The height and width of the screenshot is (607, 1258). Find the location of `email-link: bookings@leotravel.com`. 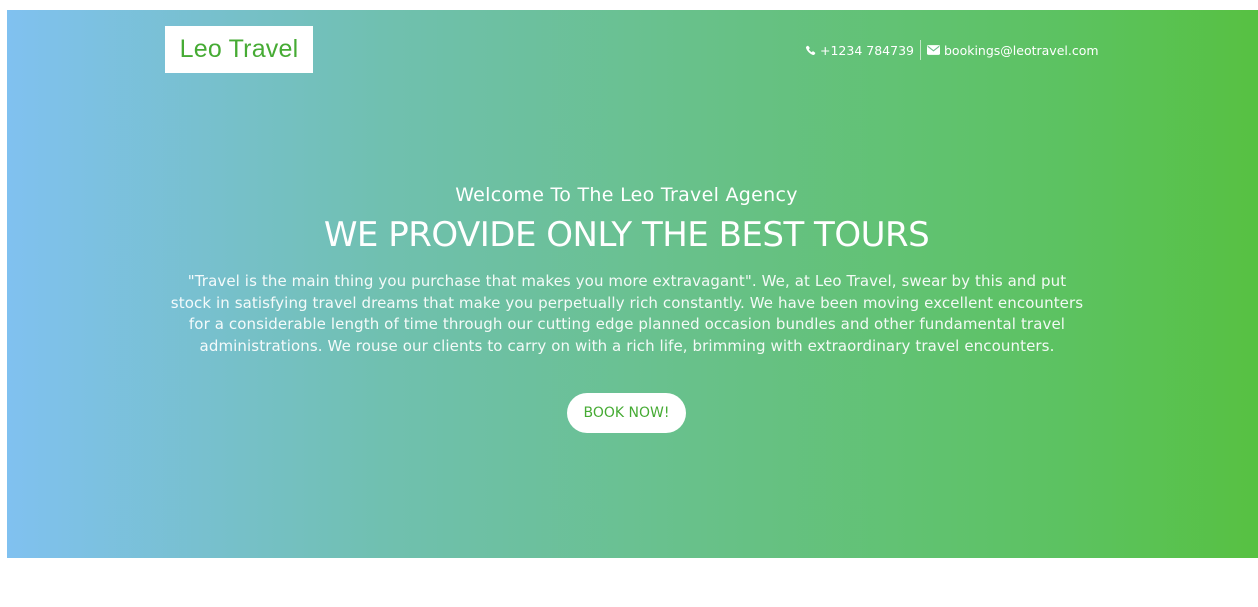

email-link: bookings@leotravel.com is located at coordinates (1012, 50).